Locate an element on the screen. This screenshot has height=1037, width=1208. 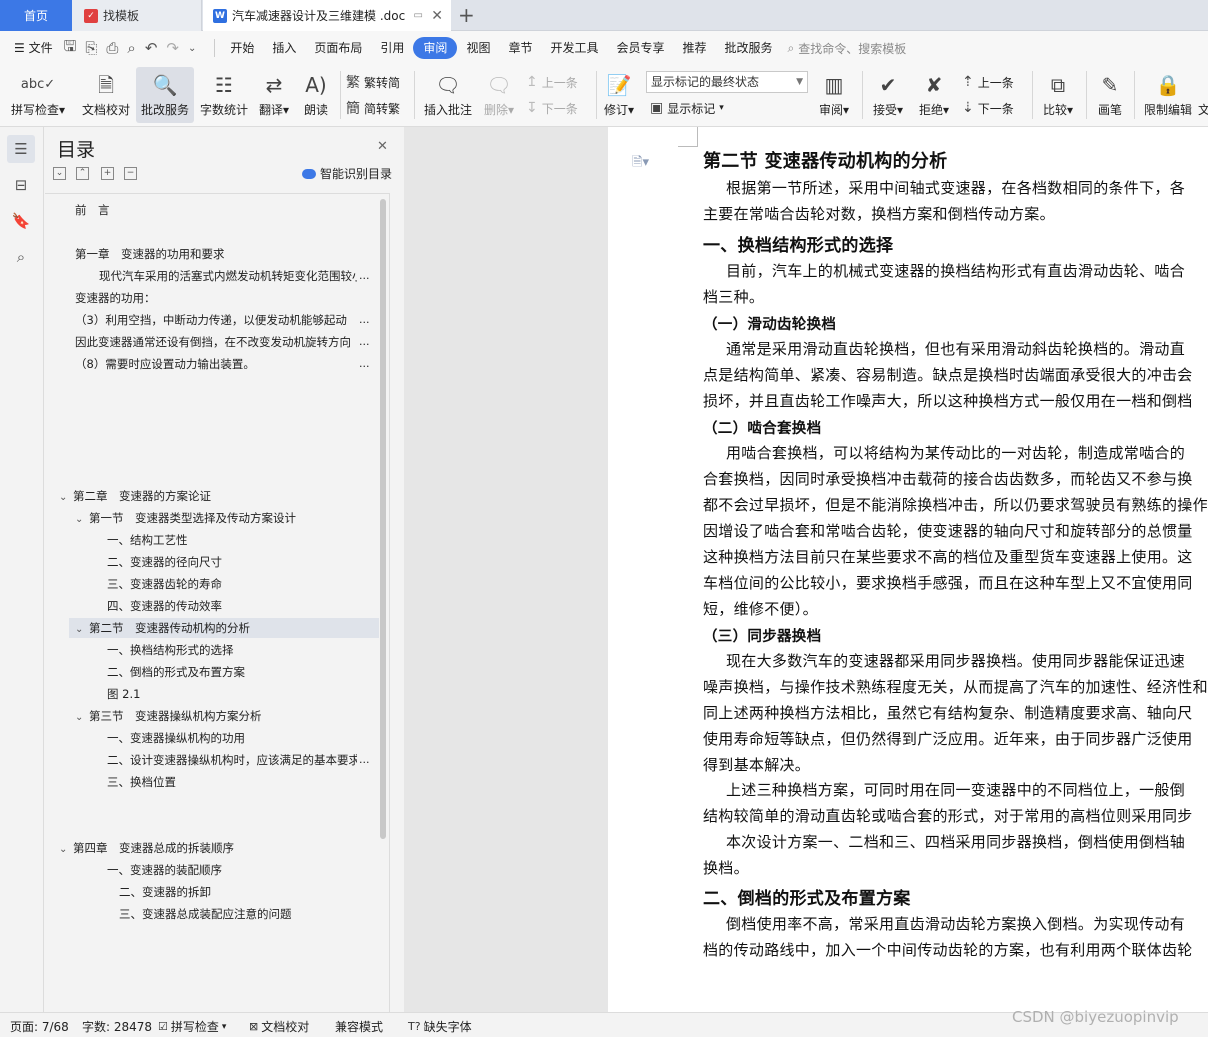
monitor-icon: ▭ is located at coordinates (418, 15).